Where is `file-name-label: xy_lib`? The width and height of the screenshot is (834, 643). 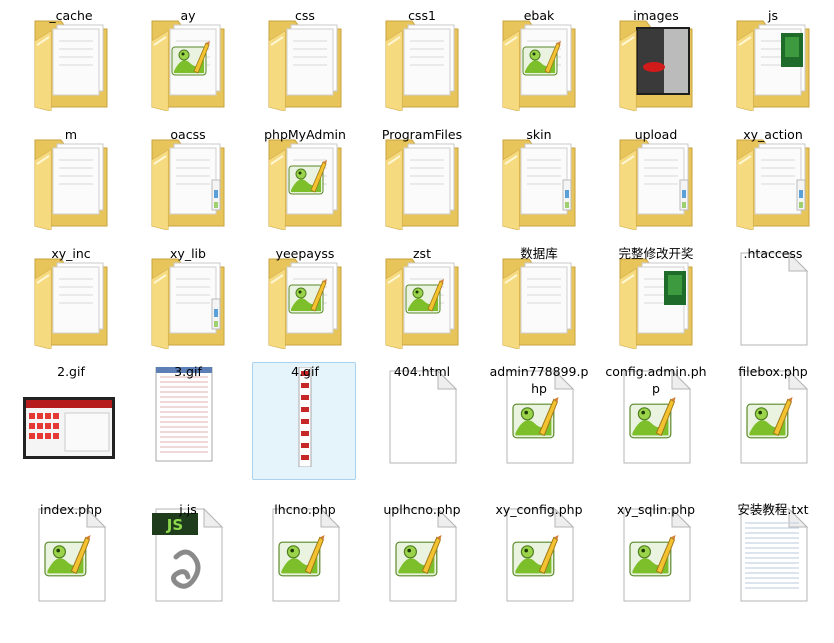 file-name-label: xy_lib is located at coordinates (188, 253).